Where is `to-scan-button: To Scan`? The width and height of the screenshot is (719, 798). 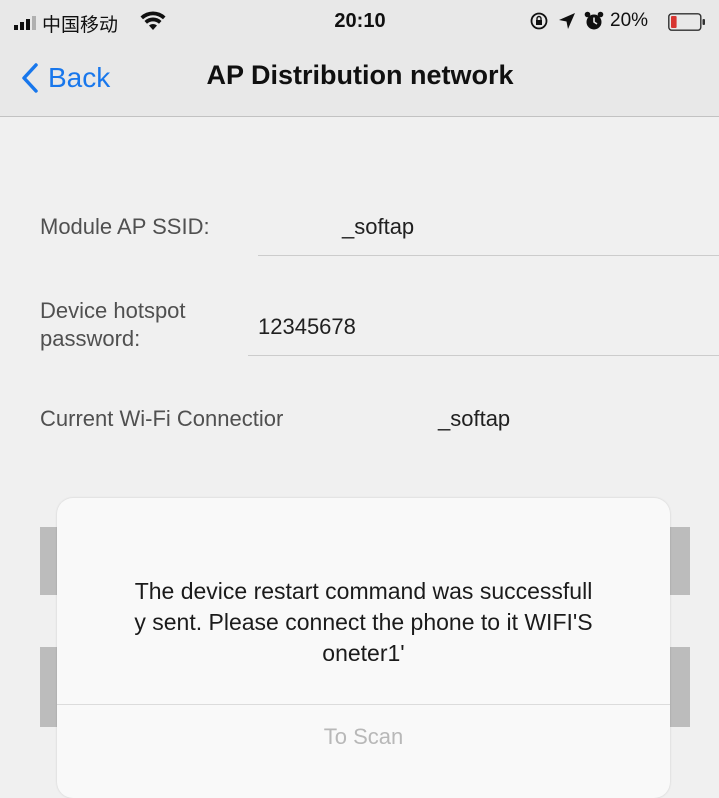
to-scan-button: To Scan is located at coordinates (363, 737).